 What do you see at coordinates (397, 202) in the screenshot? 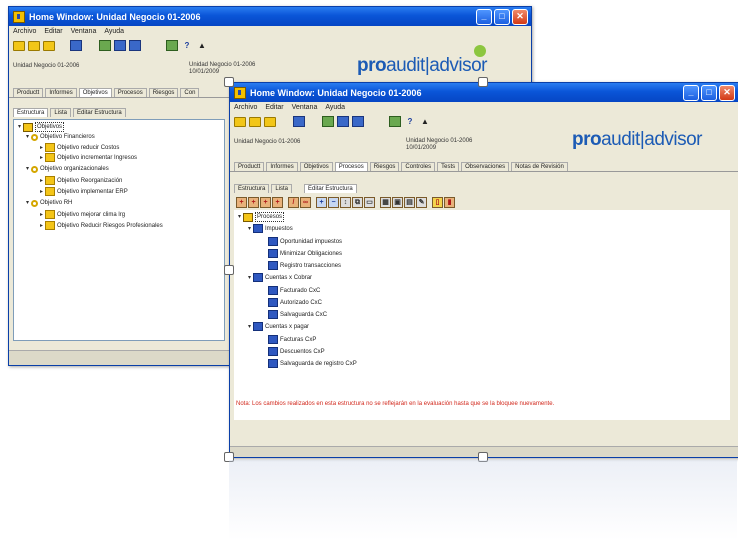
I see `save-icon: ▣` at bounding box center [397, 202].